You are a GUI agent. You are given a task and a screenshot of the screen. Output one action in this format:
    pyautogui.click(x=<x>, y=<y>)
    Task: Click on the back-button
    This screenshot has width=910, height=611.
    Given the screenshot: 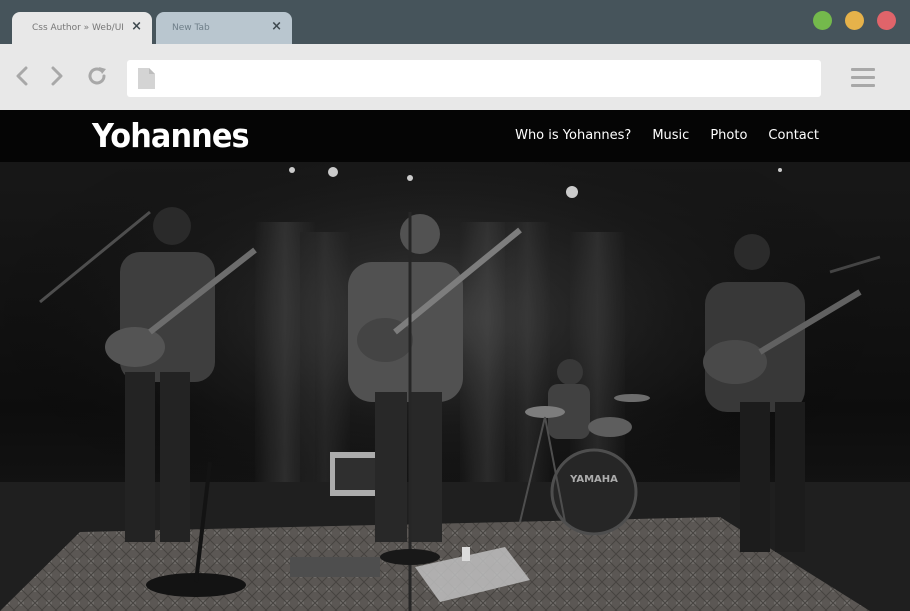 What is the action you would take?
    pyautogui.click(x=22, y=76)
    